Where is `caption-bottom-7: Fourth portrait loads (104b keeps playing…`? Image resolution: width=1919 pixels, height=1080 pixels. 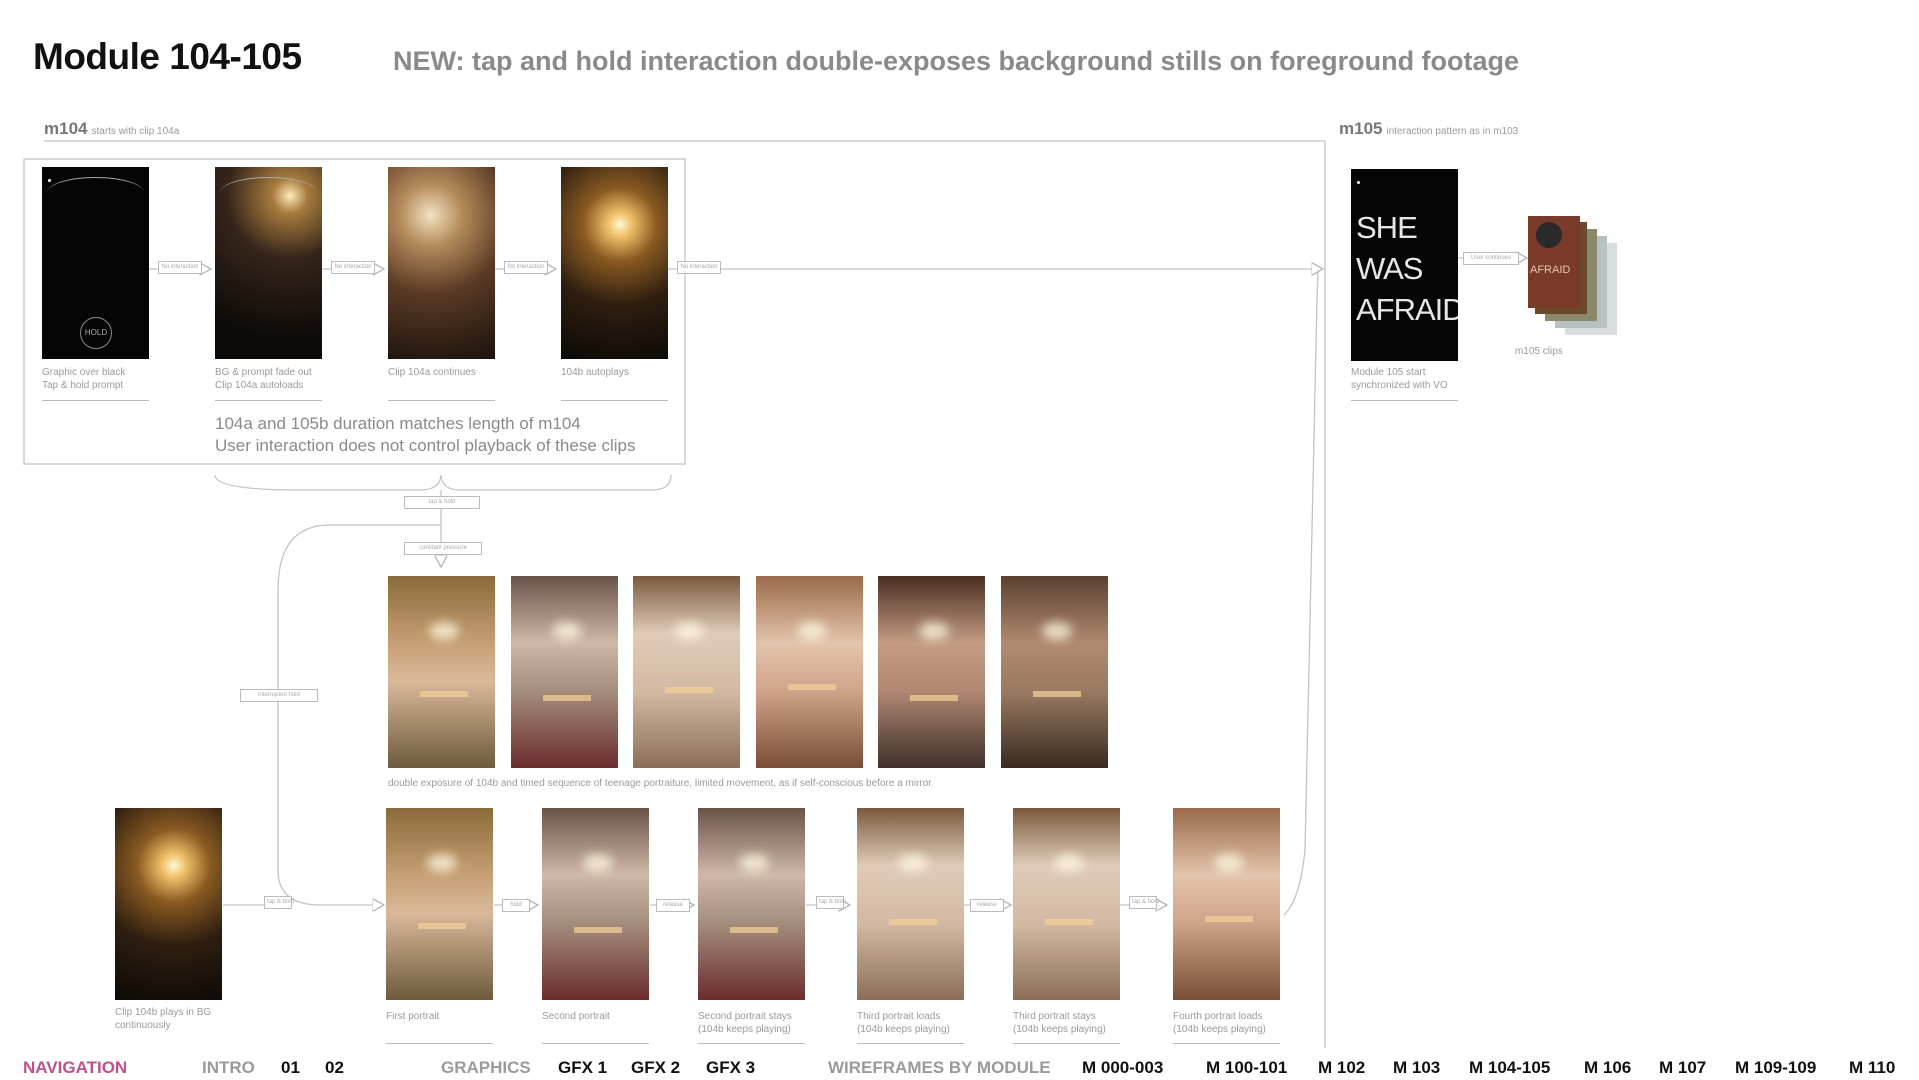
caption-bottom-7: Fourth portrait loads (104b keeps playing… is located at coordinates (1219, 1023).